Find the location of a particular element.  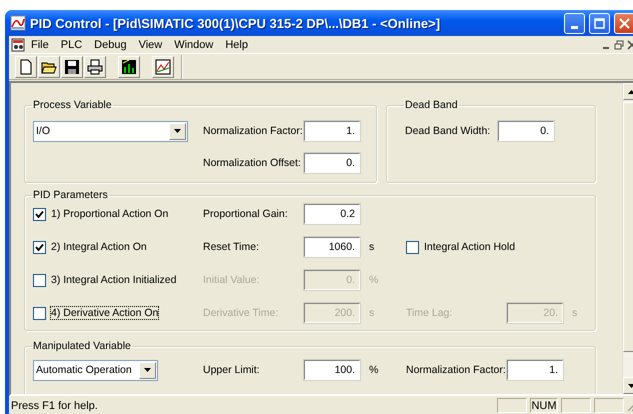

line-chart-button is located at coordinates (163, 67).